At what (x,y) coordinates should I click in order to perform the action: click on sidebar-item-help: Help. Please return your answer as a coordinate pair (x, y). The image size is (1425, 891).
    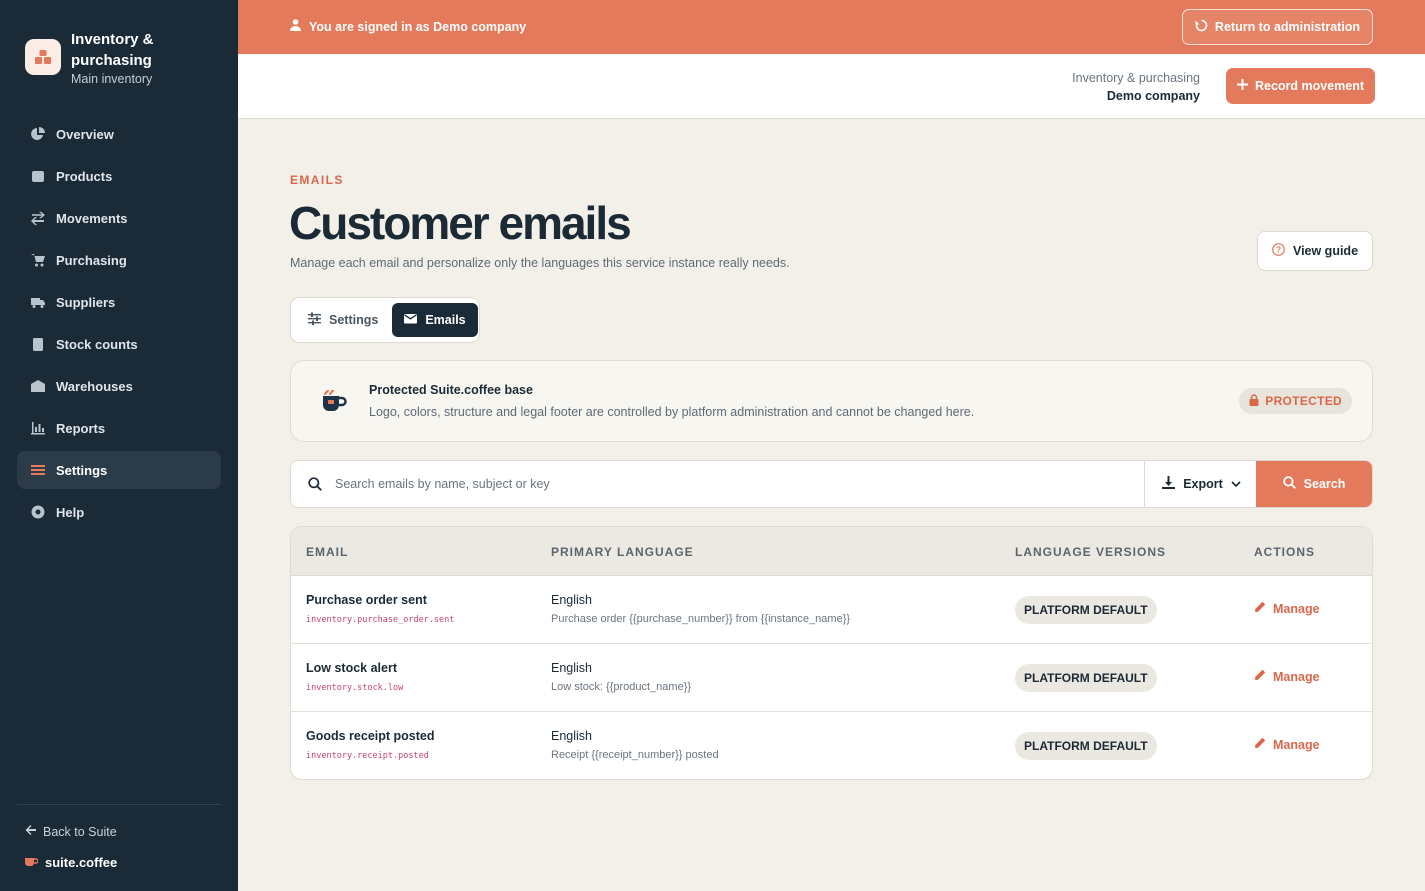
    Looking at the image, I should click on (119, 512).